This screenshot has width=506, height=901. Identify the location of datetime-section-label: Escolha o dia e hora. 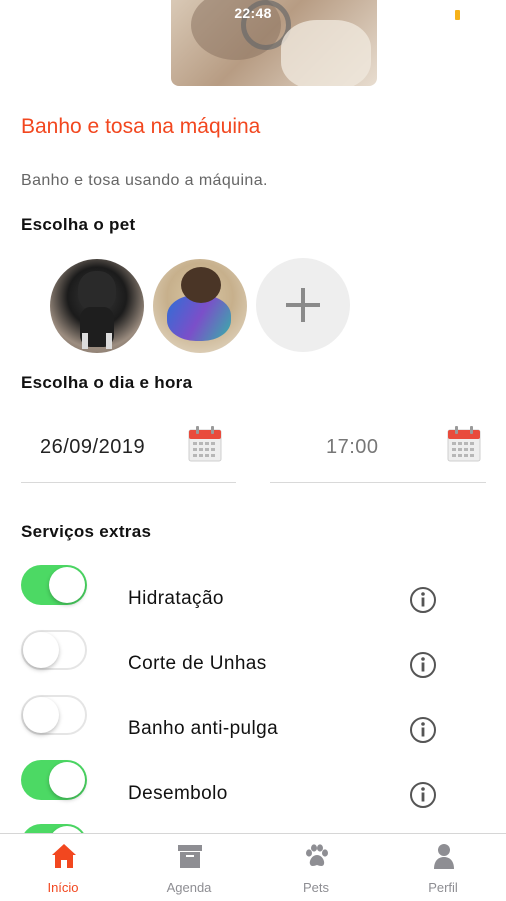
(107, 382).